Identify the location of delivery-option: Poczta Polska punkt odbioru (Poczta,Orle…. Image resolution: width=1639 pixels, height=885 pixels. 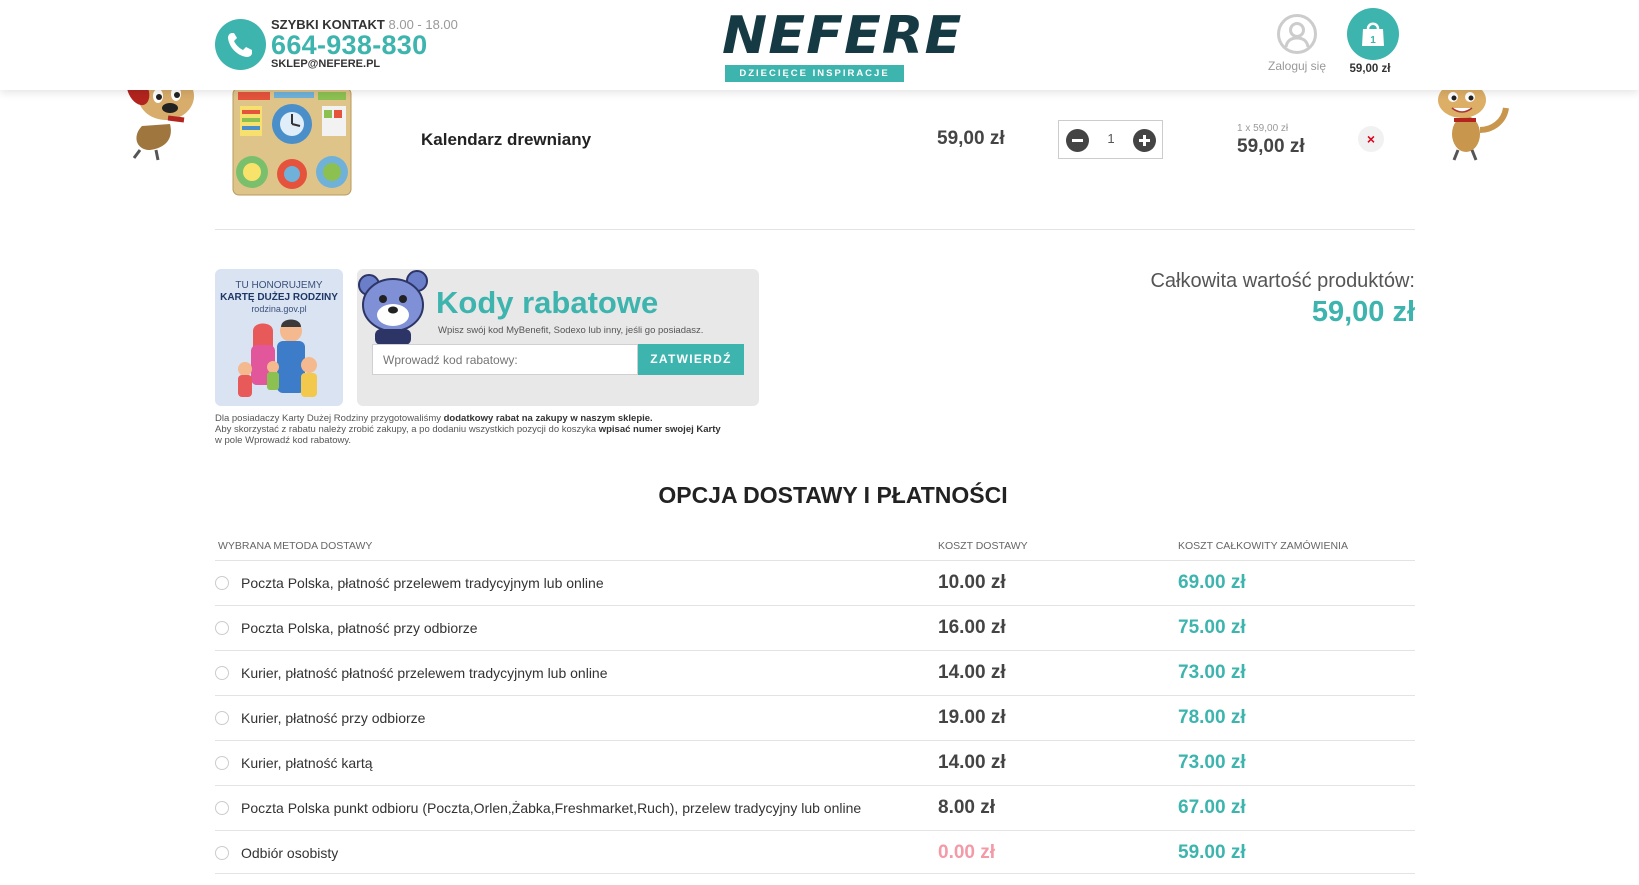
(815, 807).